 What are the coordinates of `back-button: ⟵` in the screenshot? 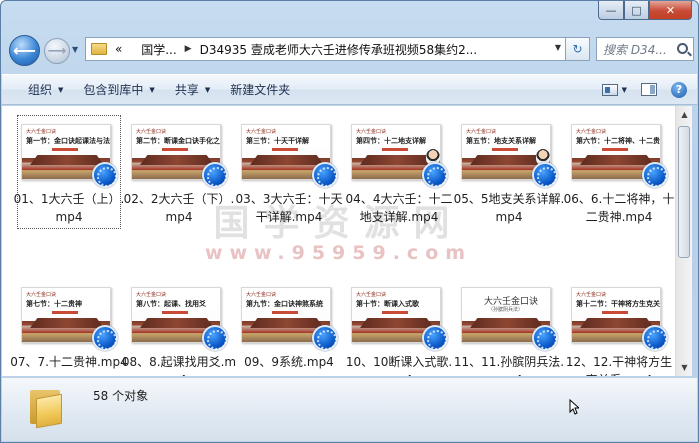 It's located at (24, 50).